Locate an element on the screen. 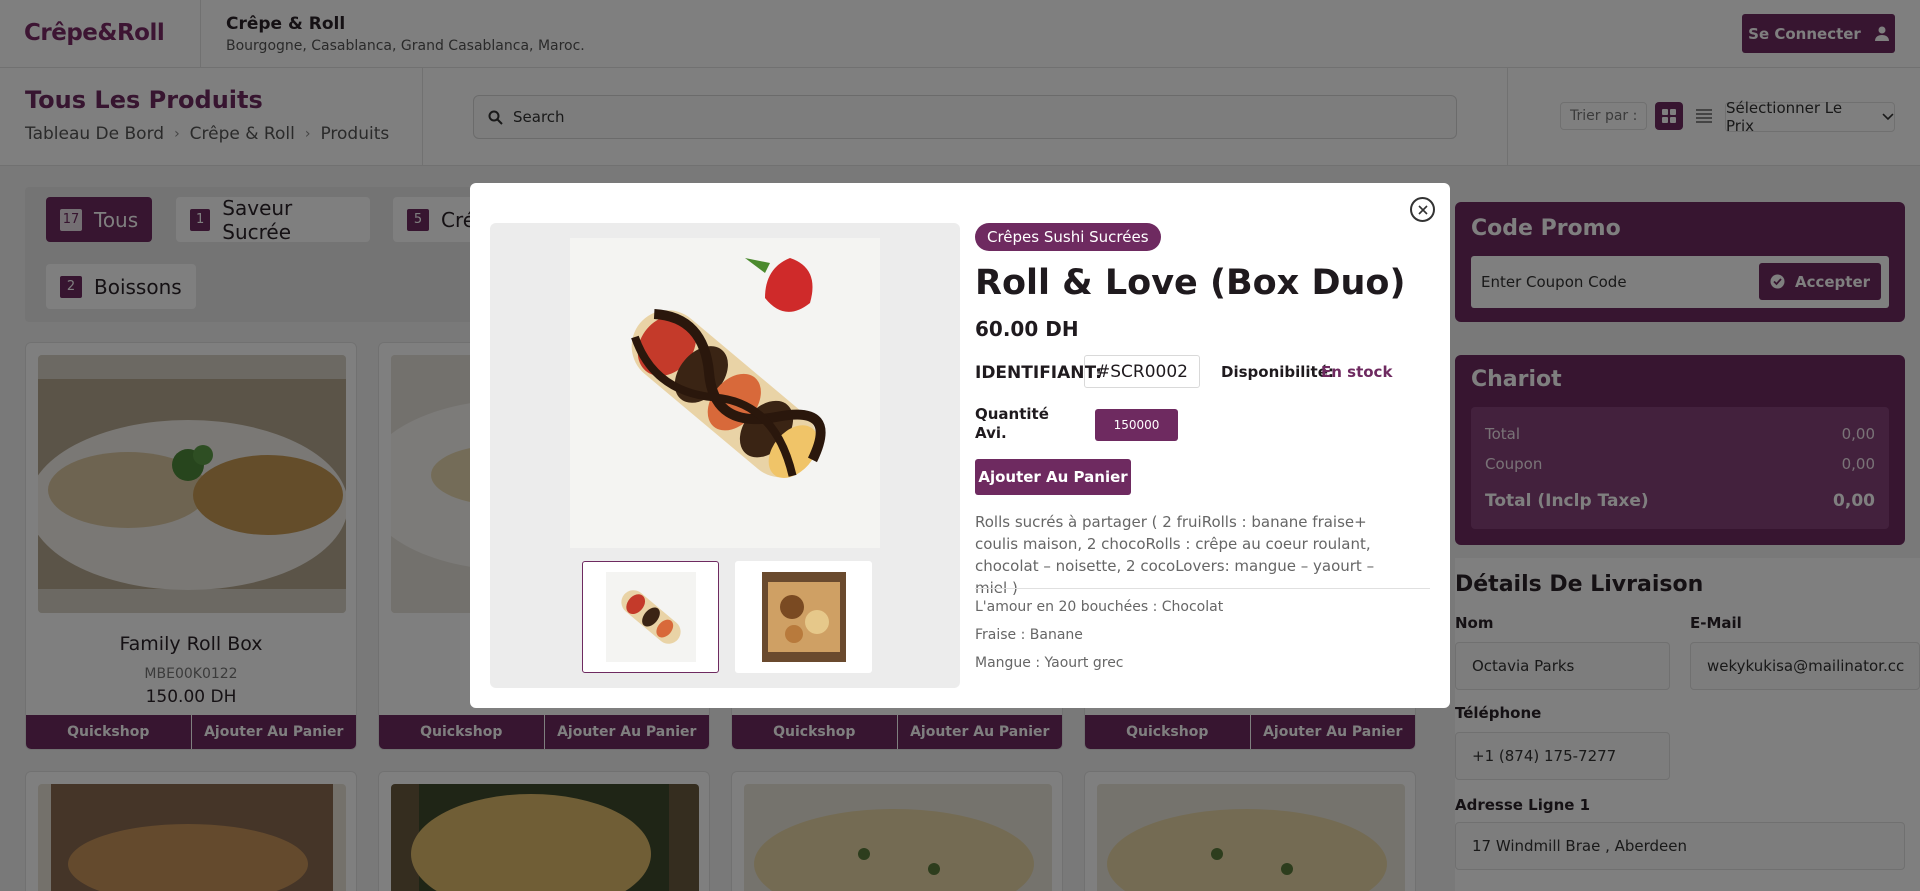 This screenshot has height=891, width=1920. category-tag: Crêpes Sushi Sucrées is located at coordinates (1068, 237).